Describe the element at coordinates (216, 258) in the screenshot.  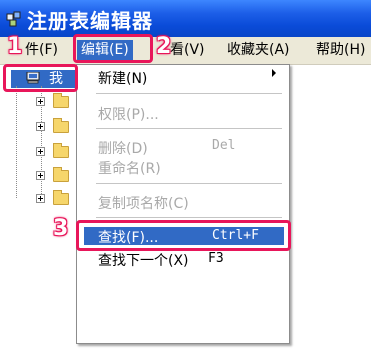
I see `find-next-shortcut: F3` at that location.